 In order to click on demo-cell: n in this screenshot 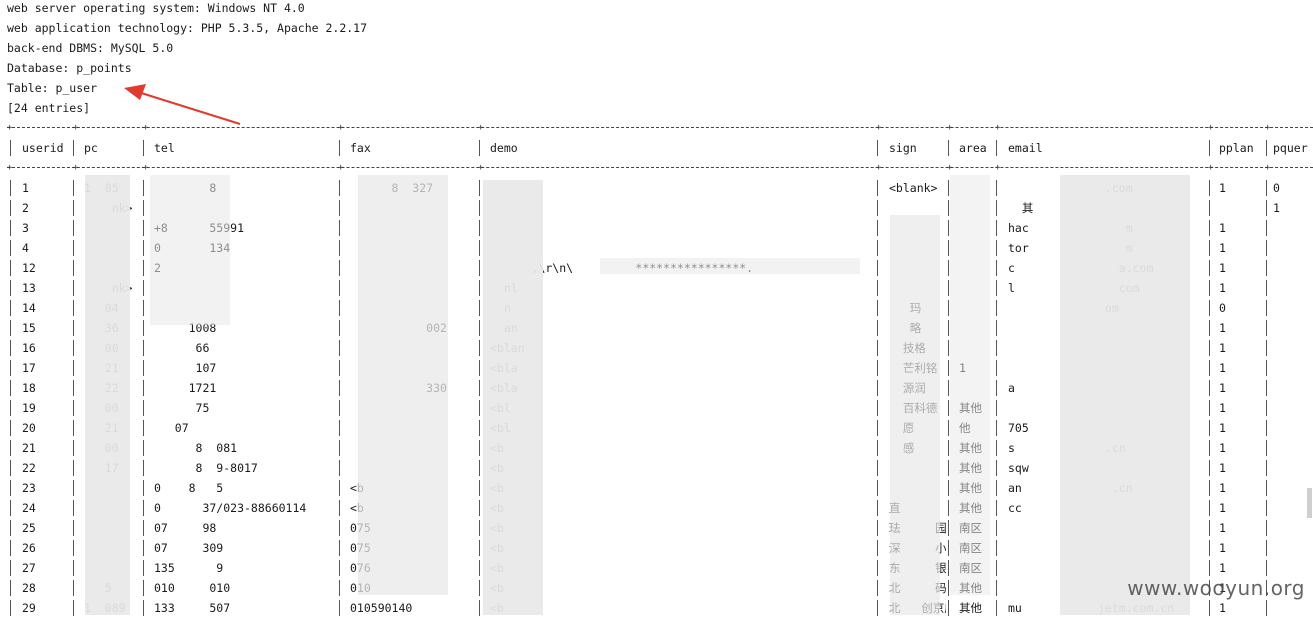, I will do `click(682, 308)`.